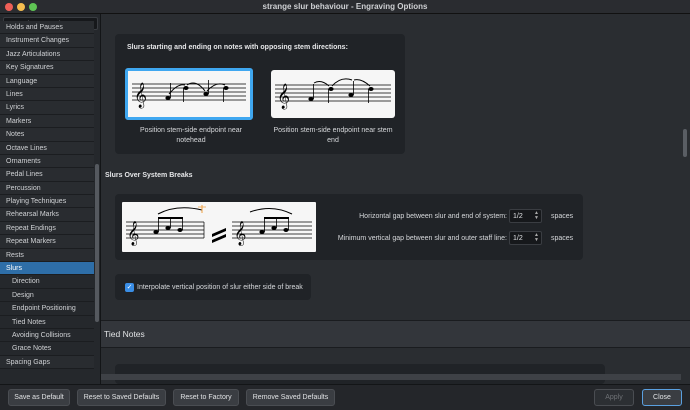 Image resolution: width=690 pixels, height=410 pixels. What do you see at coordinates (47, 148) in the screenshot?
I see `sidebar-item-octave-lines: Octave Lines` at bounding box center [47, 148].